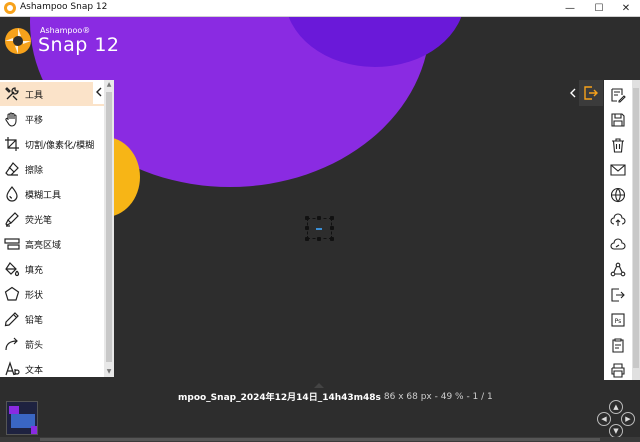  What do you see at coordinates (599, 8) in the screenshot?
I see `maximize-button: ☐` at bounding box center [599, 8].